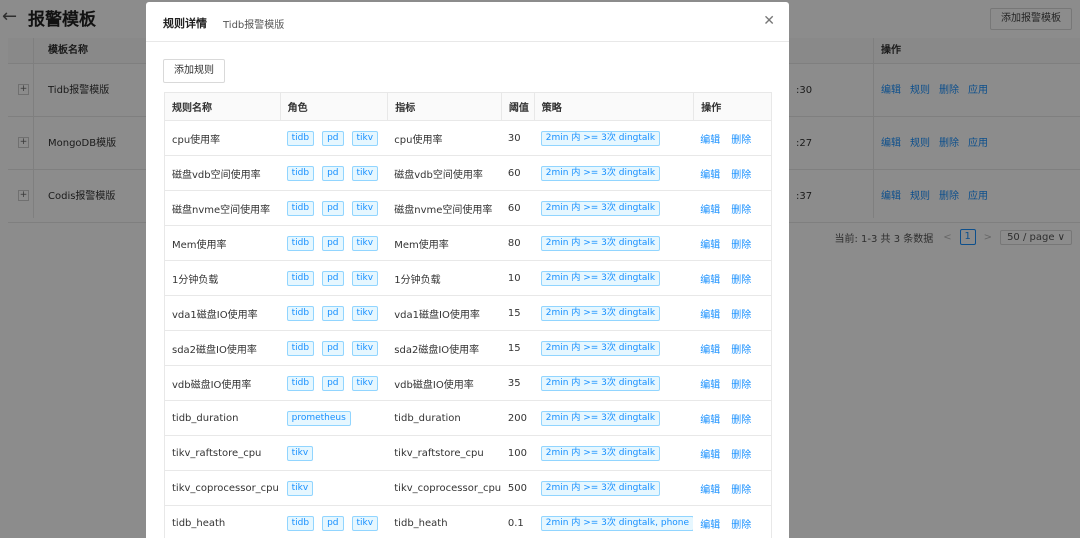  I want to click on column-header-rule-name: 规则名称, so click(192, 108).